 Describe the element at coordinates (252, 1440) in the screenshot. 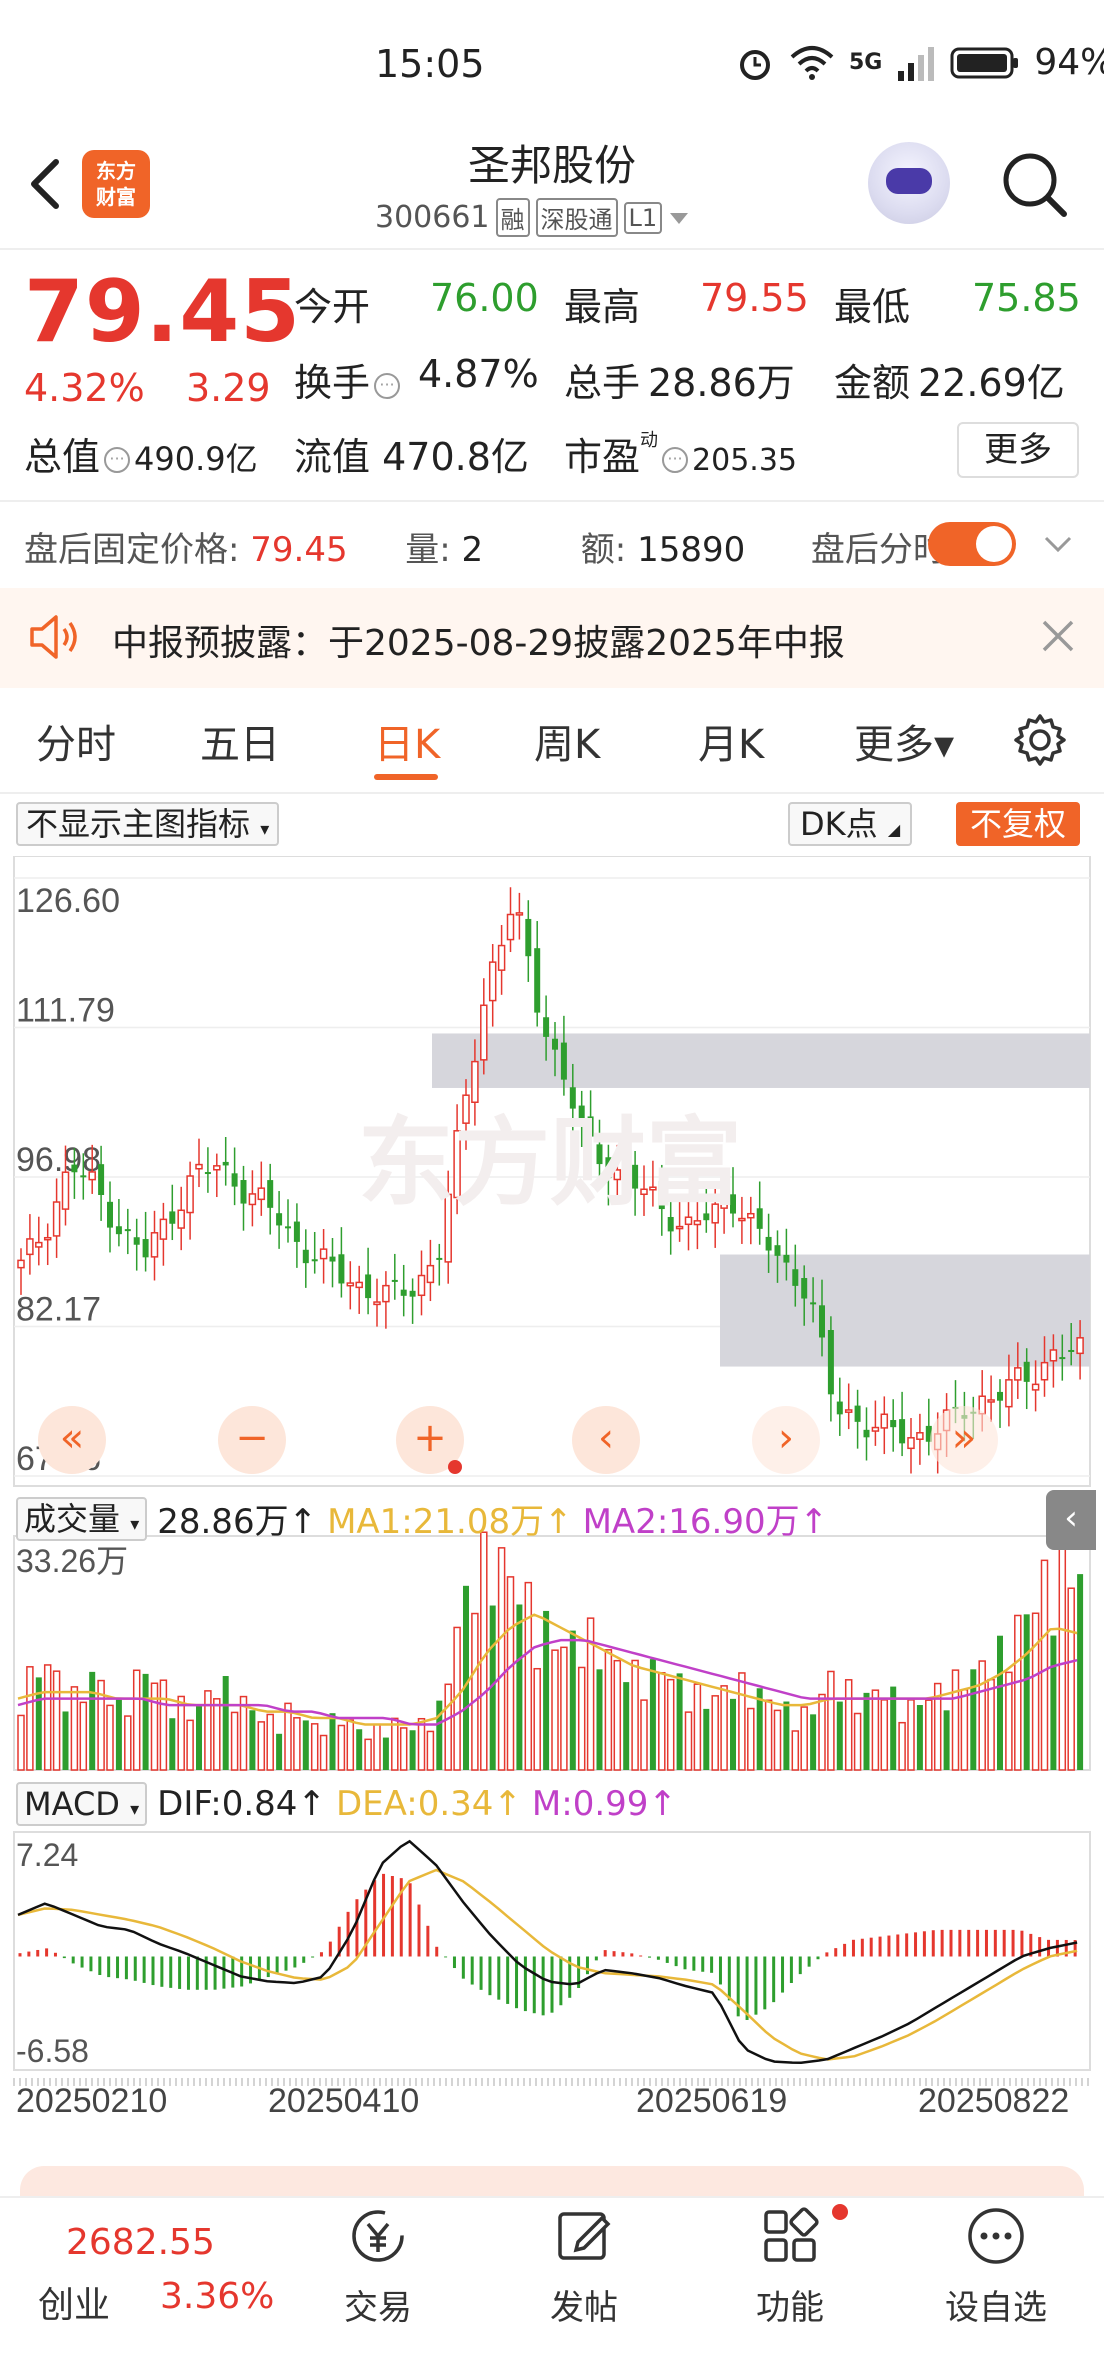

I see `zoom-out-button: −` at that location.